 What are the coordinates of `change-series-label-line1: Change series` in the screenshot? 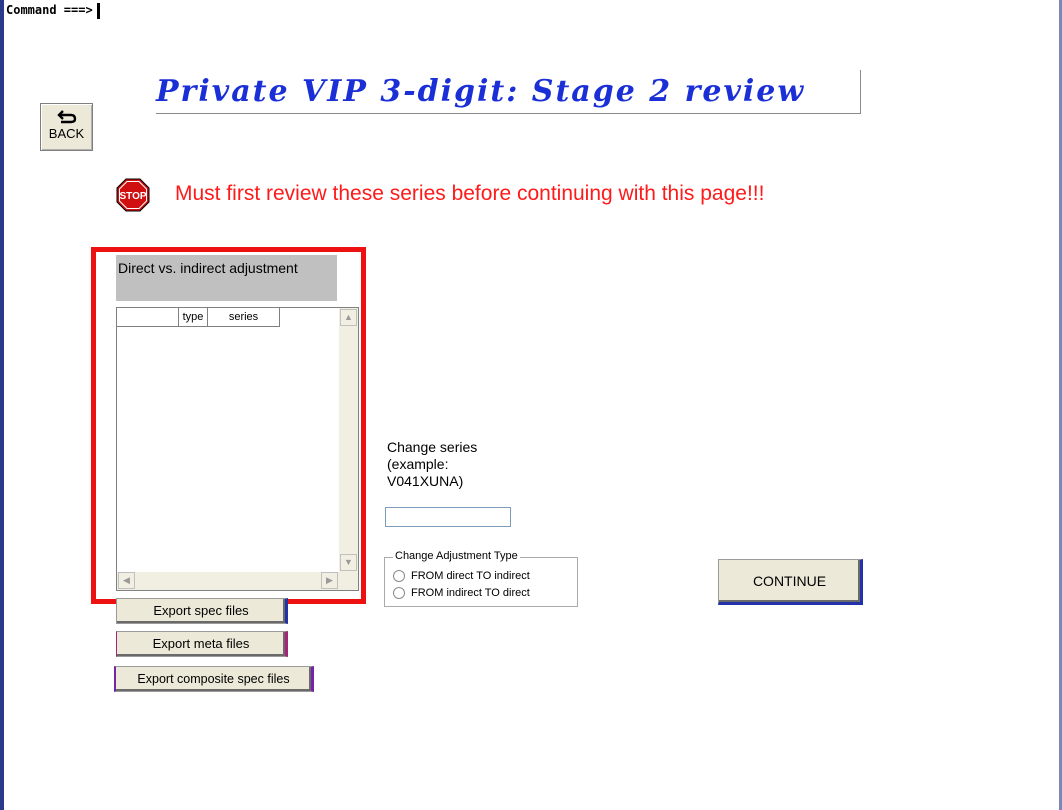 It's located at (432, 447).